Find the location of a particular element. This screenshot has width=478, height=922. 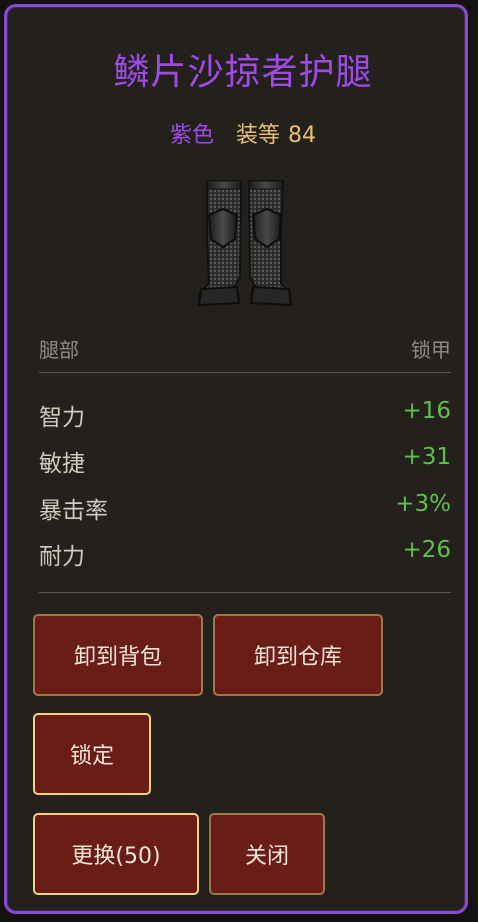

item-subtitle: 紫色 装等 84 is located at coordinates (242, 133).